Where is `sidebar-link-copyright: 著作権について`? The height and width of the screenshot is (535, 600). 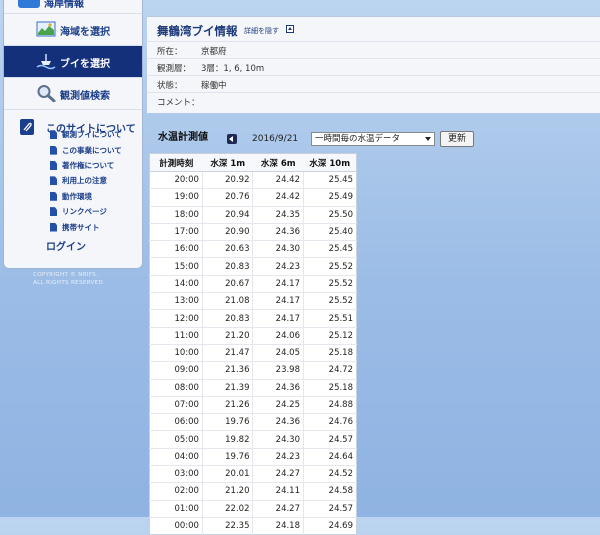
sidebar-link-copyright: 著作権について is located at coordinates (86, 165).